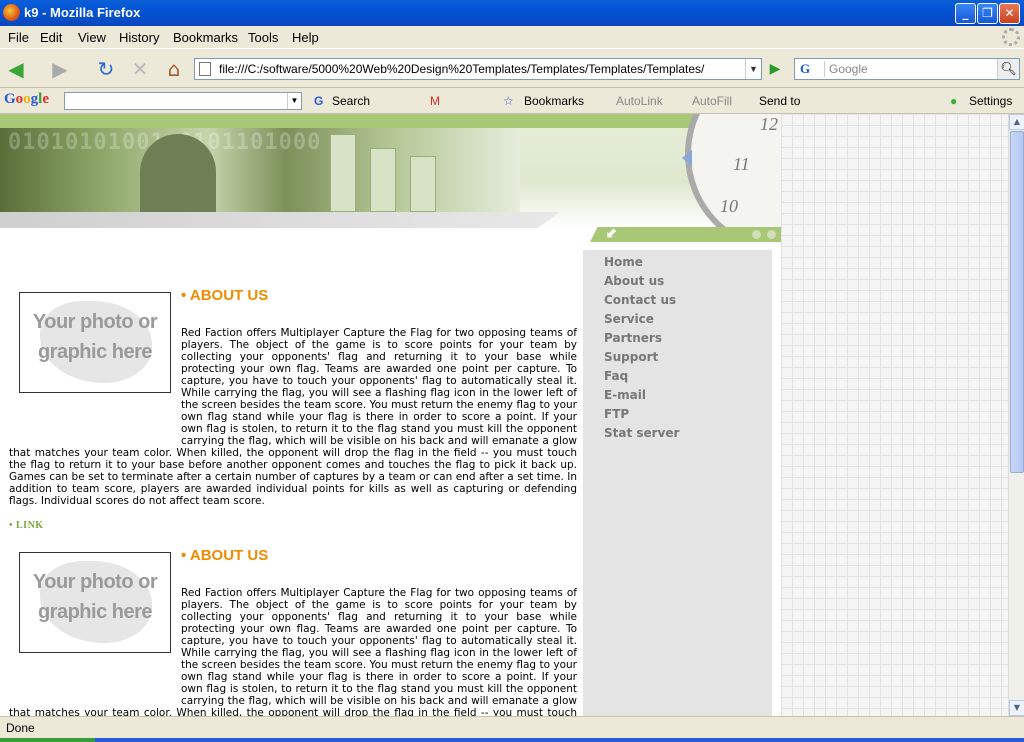 The height and width of the screenshot is (742, 1024). I want to click on reload-button: ↻, so click(106, 69).